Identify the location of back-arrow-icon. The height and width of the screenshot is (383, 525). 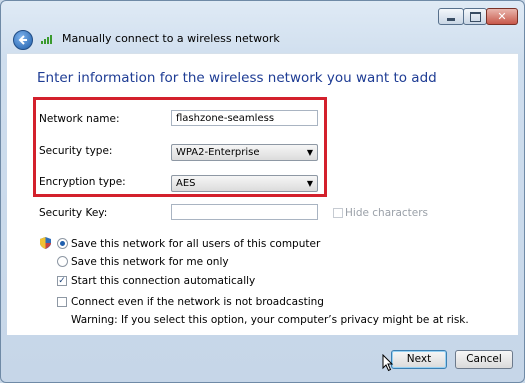
(22, 40).